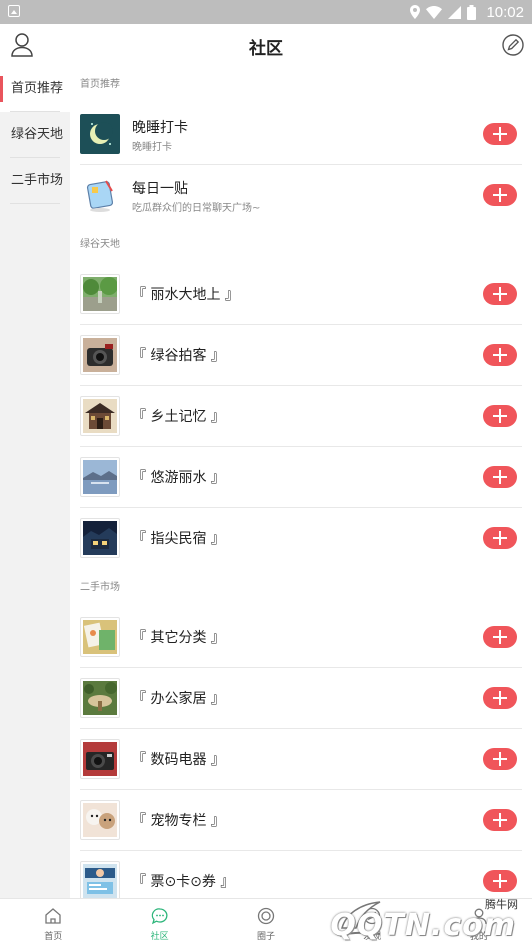  I want to click on digital-camera-image, so click(100, 759).